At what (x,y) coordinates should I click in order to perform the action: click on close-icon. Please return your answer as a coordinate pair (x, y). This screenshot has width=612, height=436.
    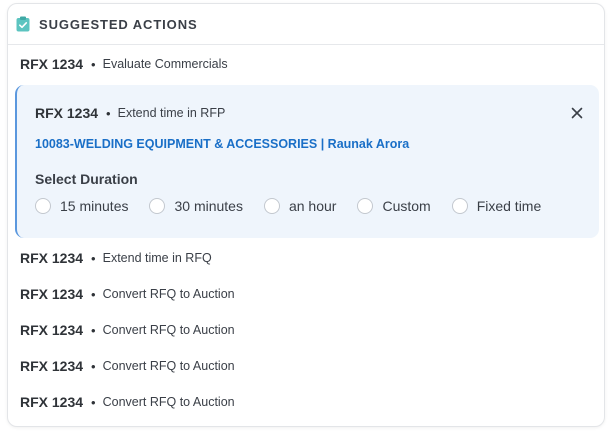
    Looking at the image, I should click on (577, 113).